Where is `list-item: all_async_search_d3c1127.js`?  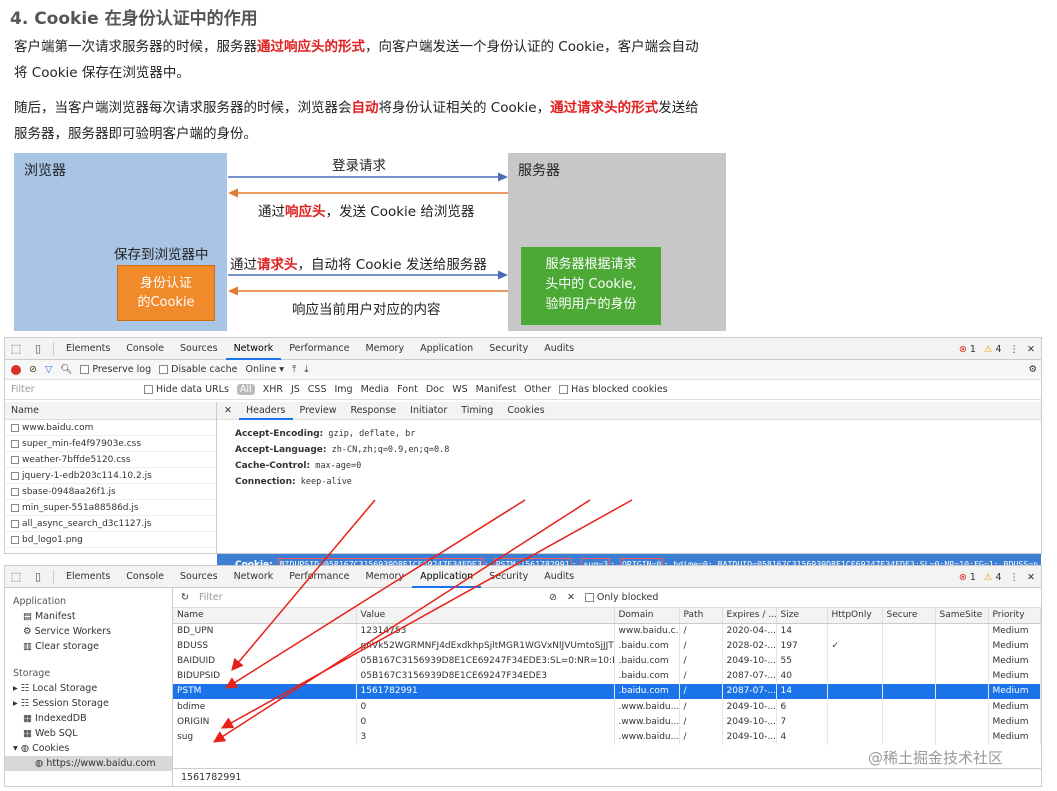
list-item: all_async_search_d3c1127.js is located at coordinates (110, 524).